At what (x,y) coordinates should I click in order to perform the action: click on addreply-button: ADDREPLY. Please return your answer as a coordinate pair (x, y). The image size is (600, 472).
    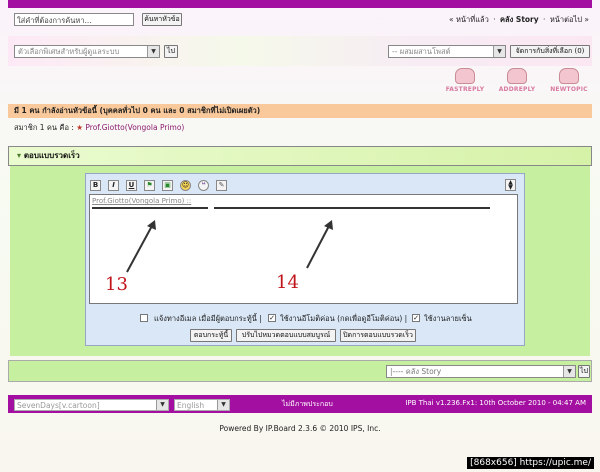
    Looking at the image, I should click on (517, 83).